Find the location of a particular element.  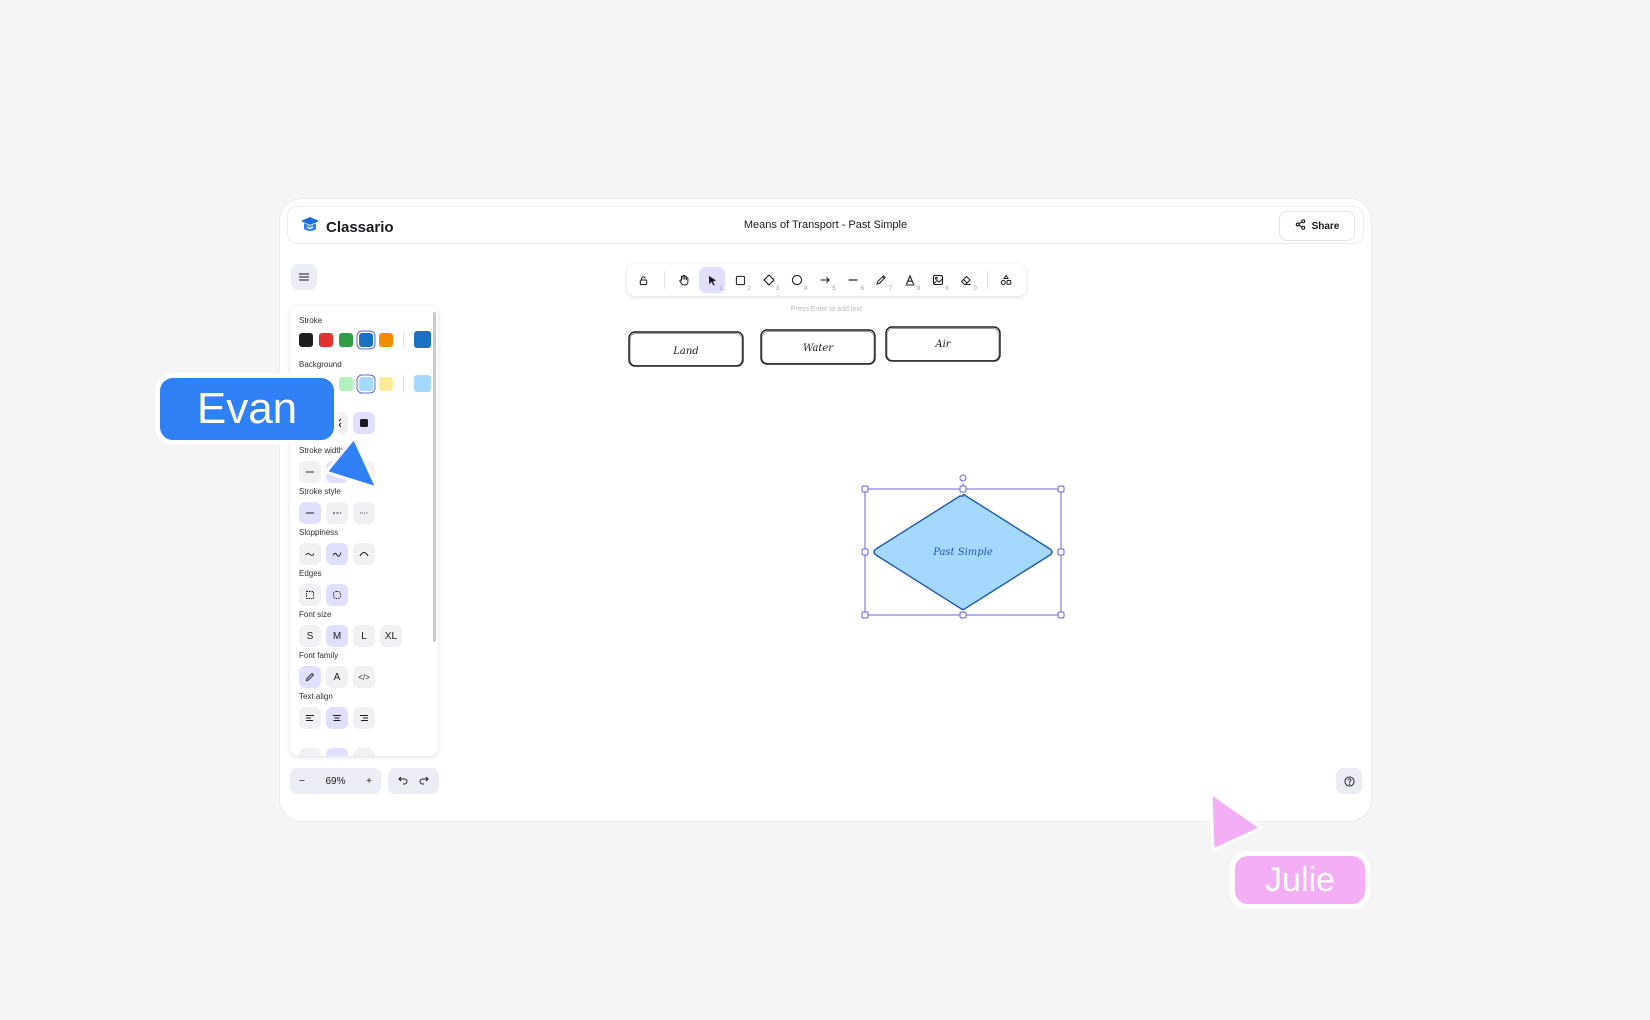

stroke-label: Stroke is located at coordinates (311, 320).